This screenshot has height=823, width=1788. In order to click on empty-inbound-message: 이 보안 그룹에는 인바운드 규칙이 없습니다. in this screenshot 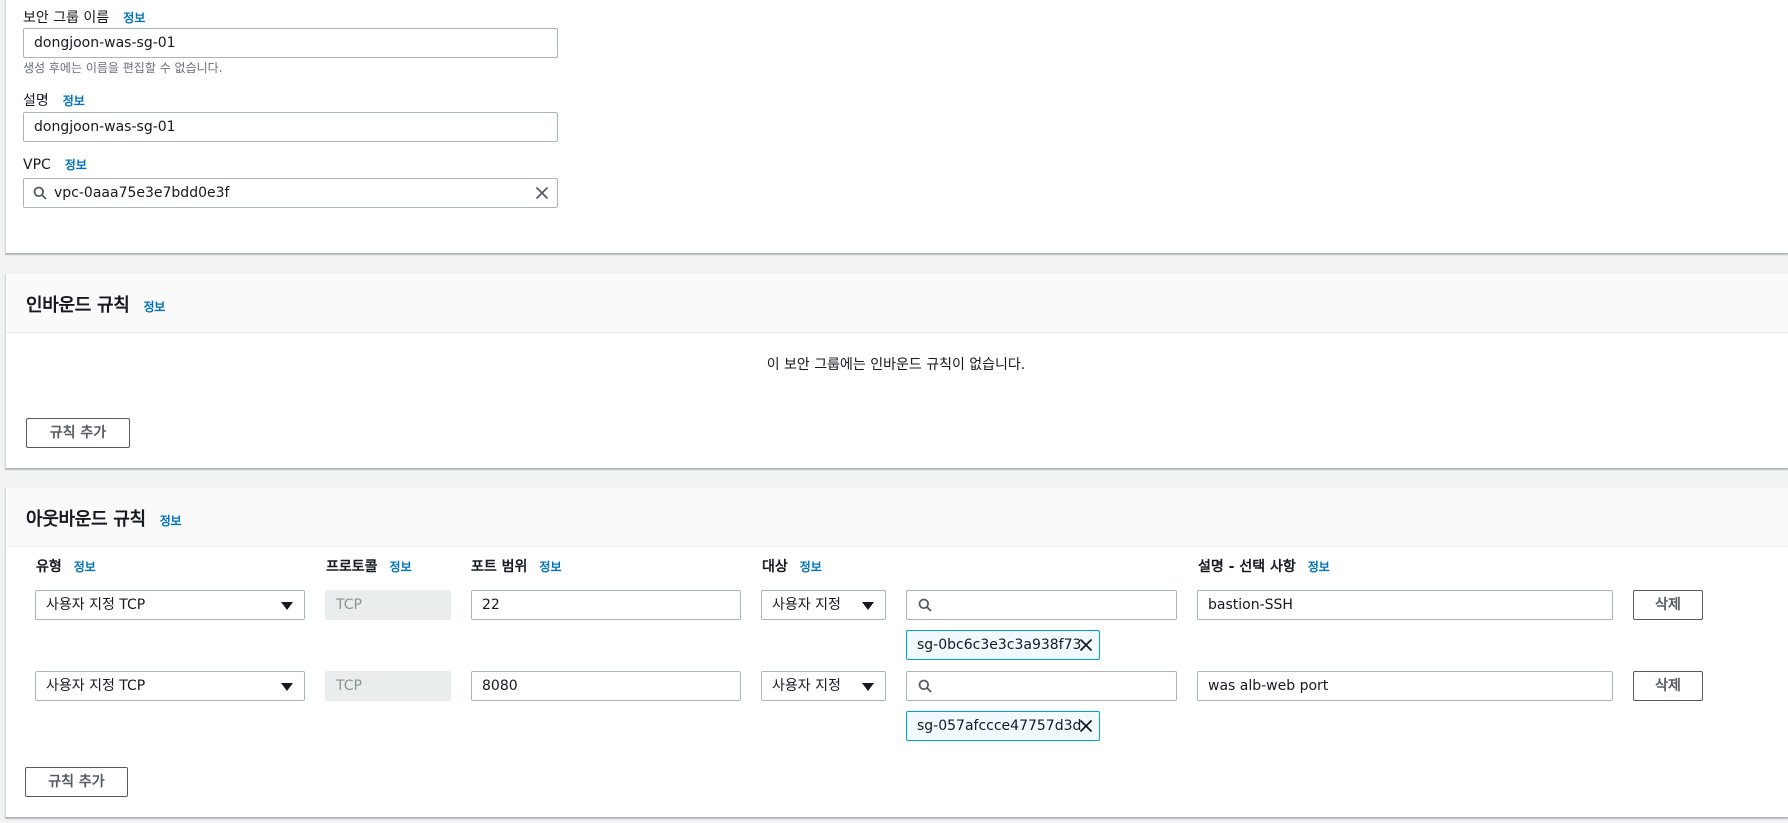, I will do `click(896, 365)`.